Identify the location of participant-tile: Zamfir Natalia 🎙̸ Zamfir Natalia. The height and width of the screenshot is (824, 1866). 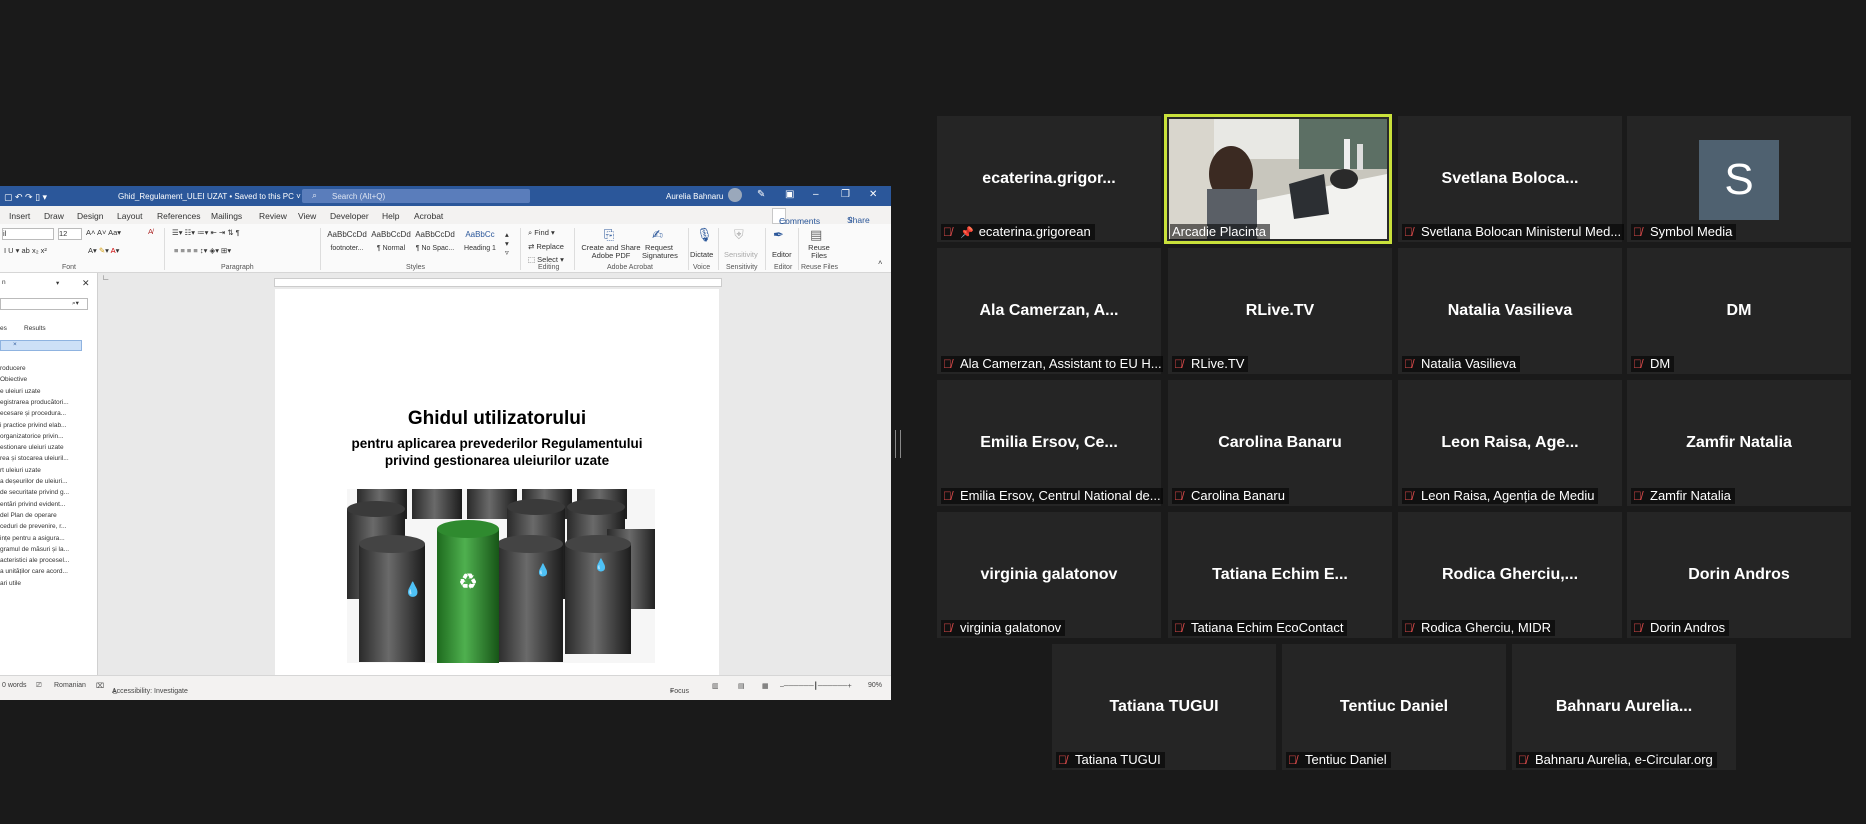
(1739, 443).